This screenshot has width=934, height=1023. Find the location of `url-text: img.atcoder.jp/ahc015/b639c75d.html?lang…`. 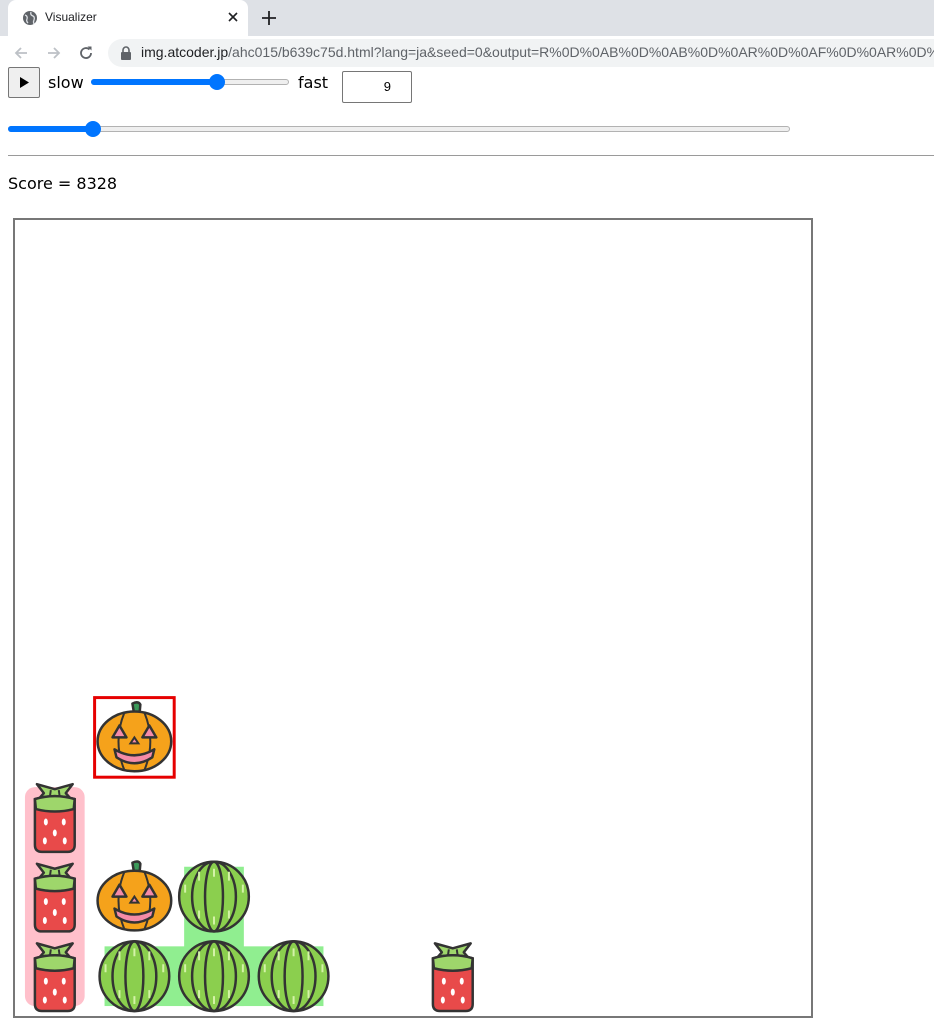

url-text: img.atcoder.jp/ahc015/b639c75d.html?lang… is located at coordinates (537, 52).